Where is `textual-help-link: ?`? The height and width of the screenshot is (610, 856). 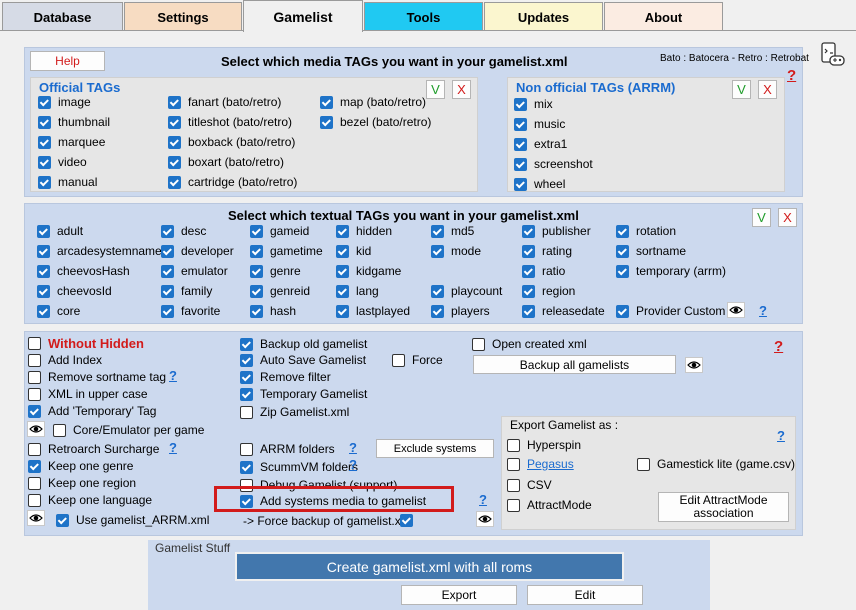 textual-help-link: ? is located at coordinates (763, 310).